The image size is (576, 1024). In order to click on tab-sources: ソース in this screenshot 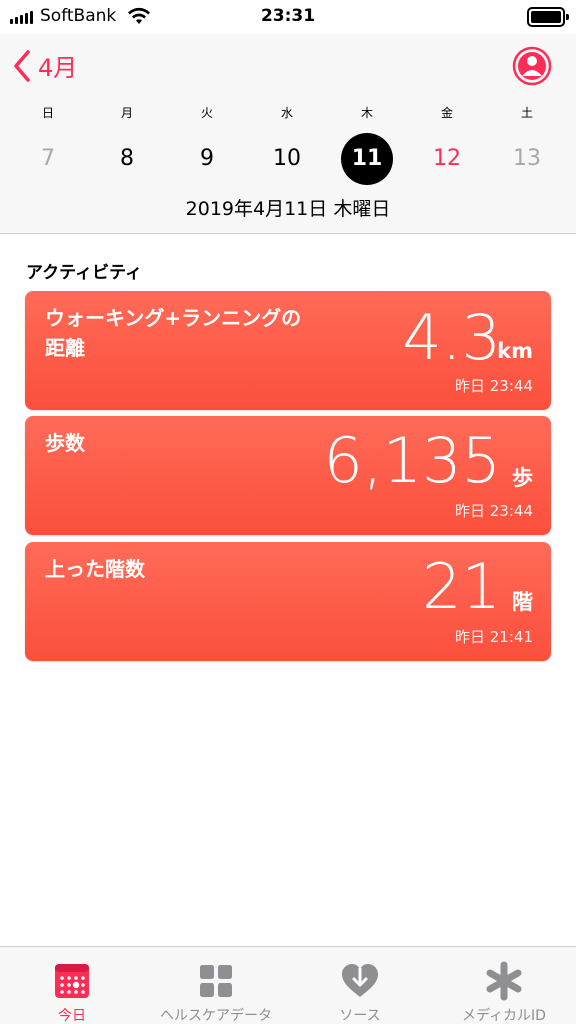, I will do `click(360, 985)`.